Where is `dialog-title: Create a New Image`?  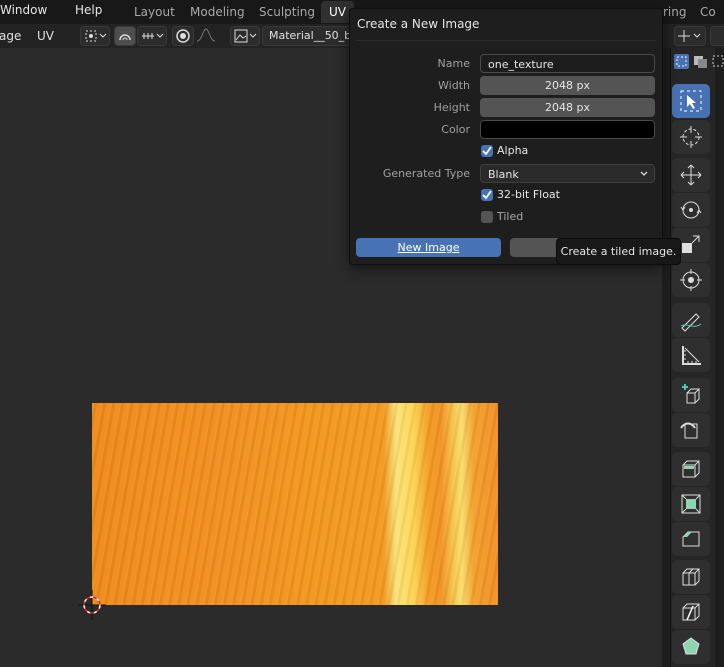 dialog-title: Create a New Image is located at coordinates (418, 24).